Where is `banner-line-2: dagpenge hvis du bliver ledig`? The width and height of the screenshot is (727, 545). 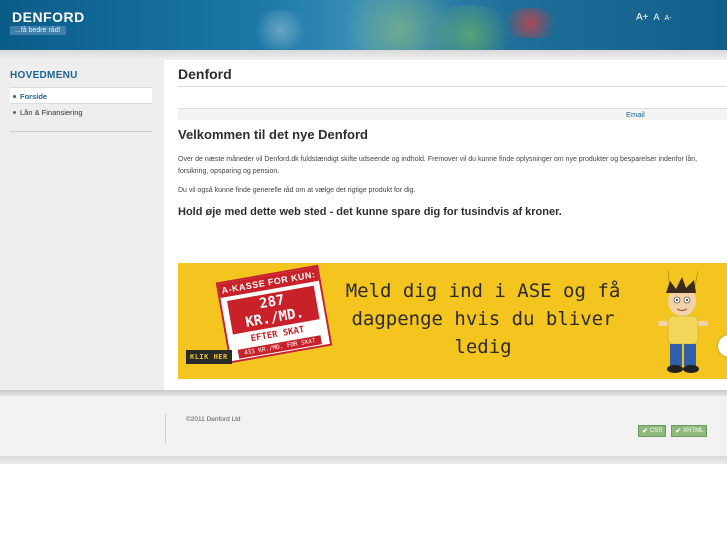 banner-line-2: dagpenge hvis du bliver ledig is located at coordinates (483, 333).